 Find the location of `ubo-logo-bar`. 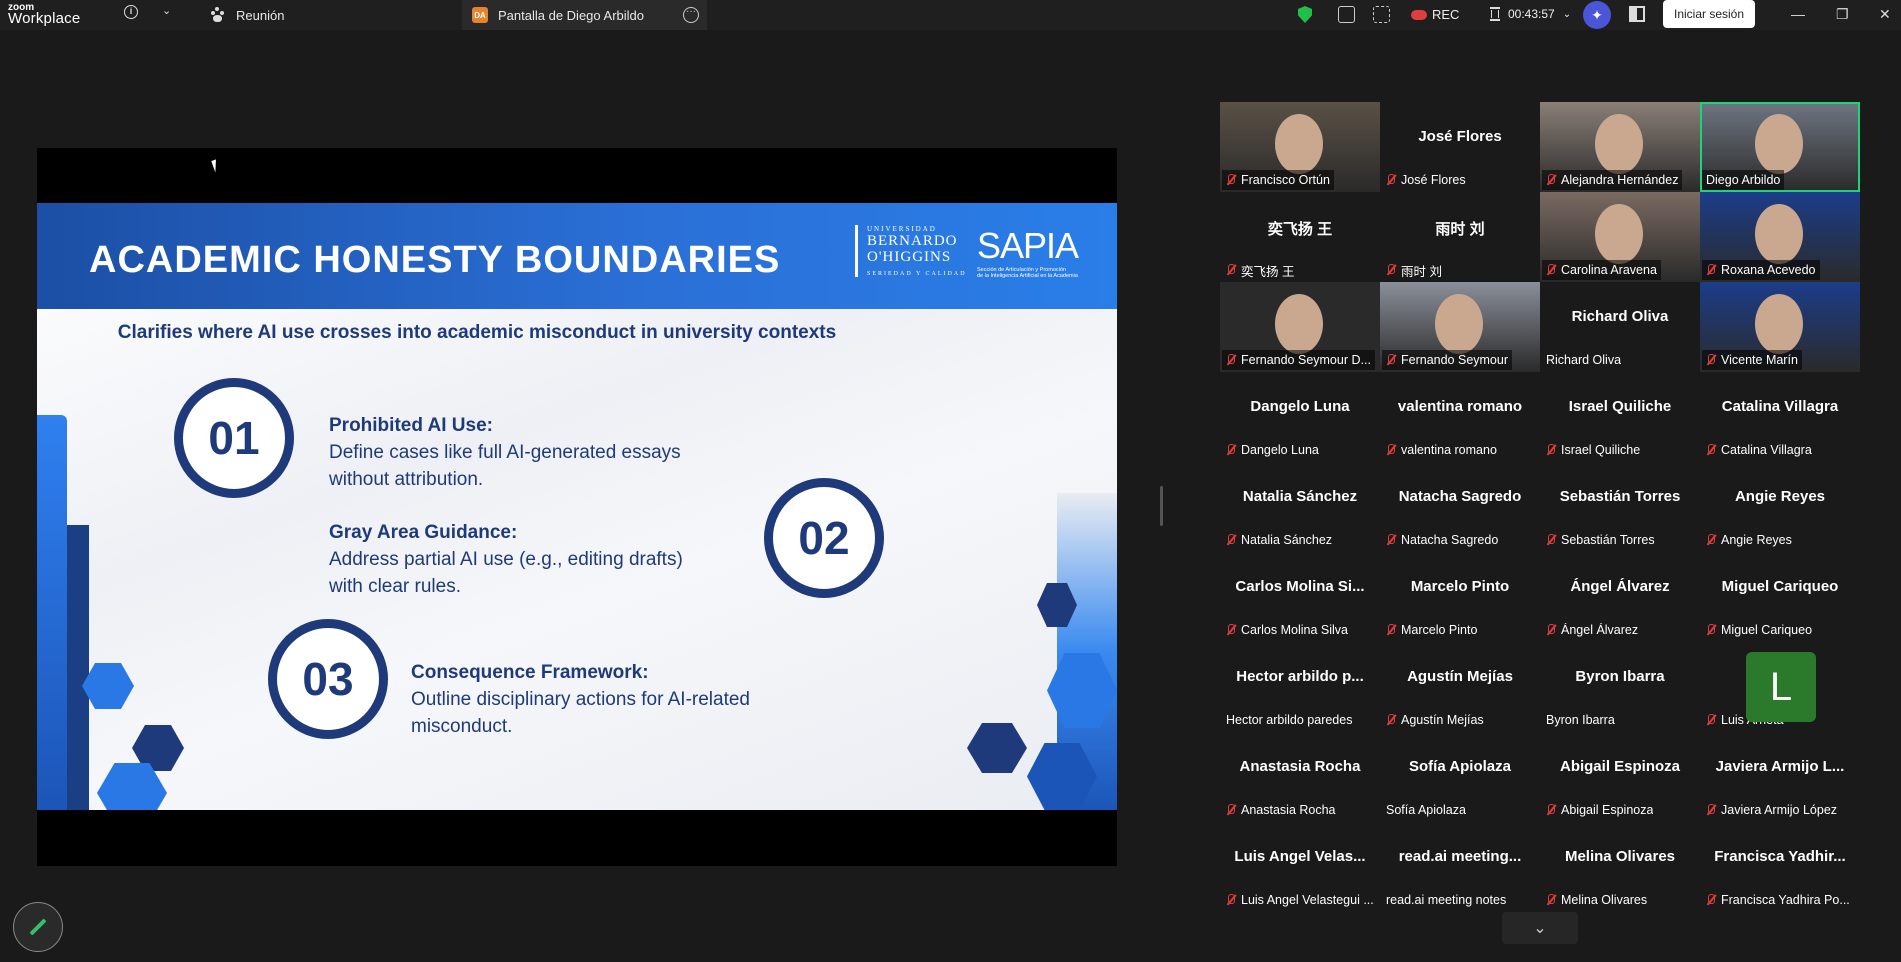

ubo-logo-bar is located at coordinates (856, 251).